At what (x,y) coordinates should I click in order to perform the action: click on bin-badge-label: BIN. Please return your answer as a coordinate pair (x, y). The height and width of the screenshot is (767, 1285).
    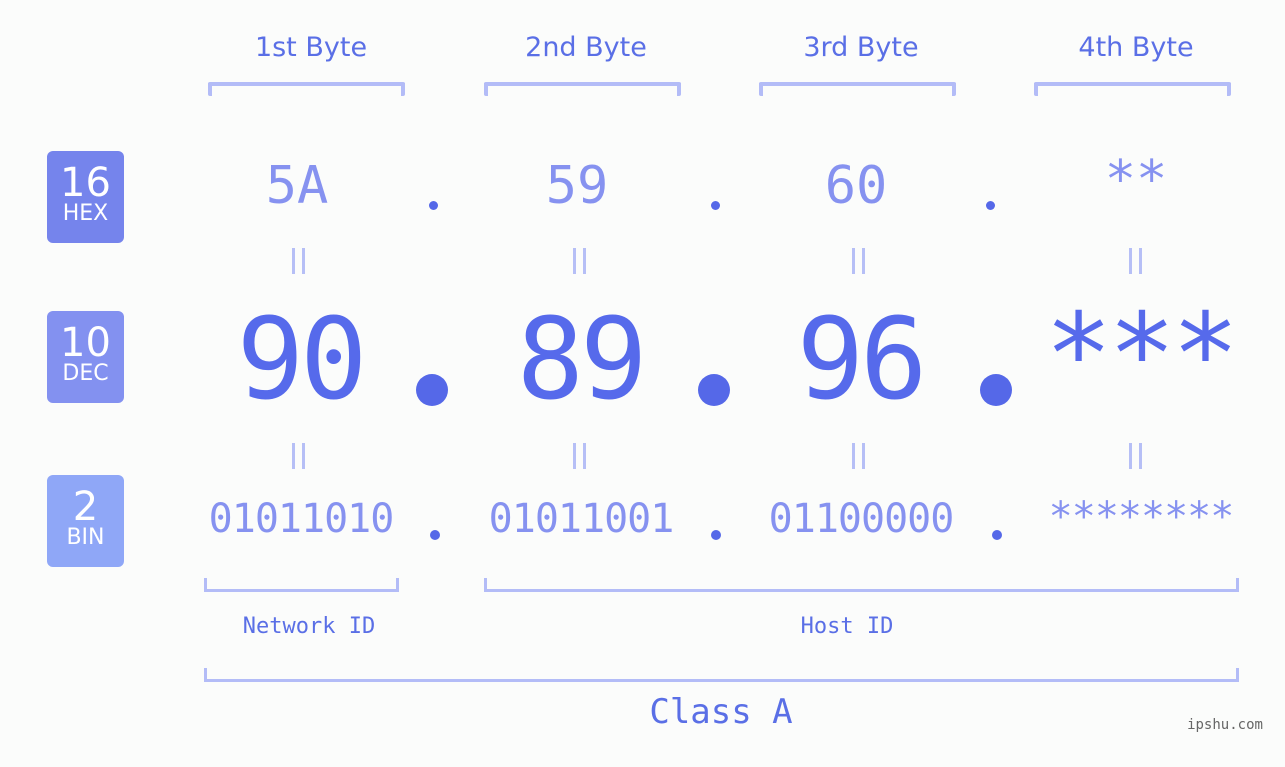
    Looking at the image, I should click on (85, 537).